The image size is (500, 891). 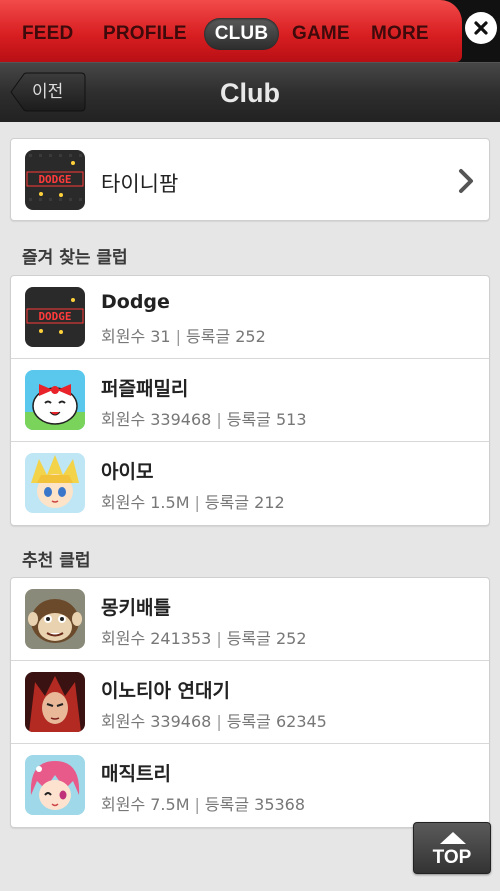 What do you see at coordinates (145, 502) in the screenshot?
I see `member-count: 회원수 1.5M` at bounding box center [145, 502].